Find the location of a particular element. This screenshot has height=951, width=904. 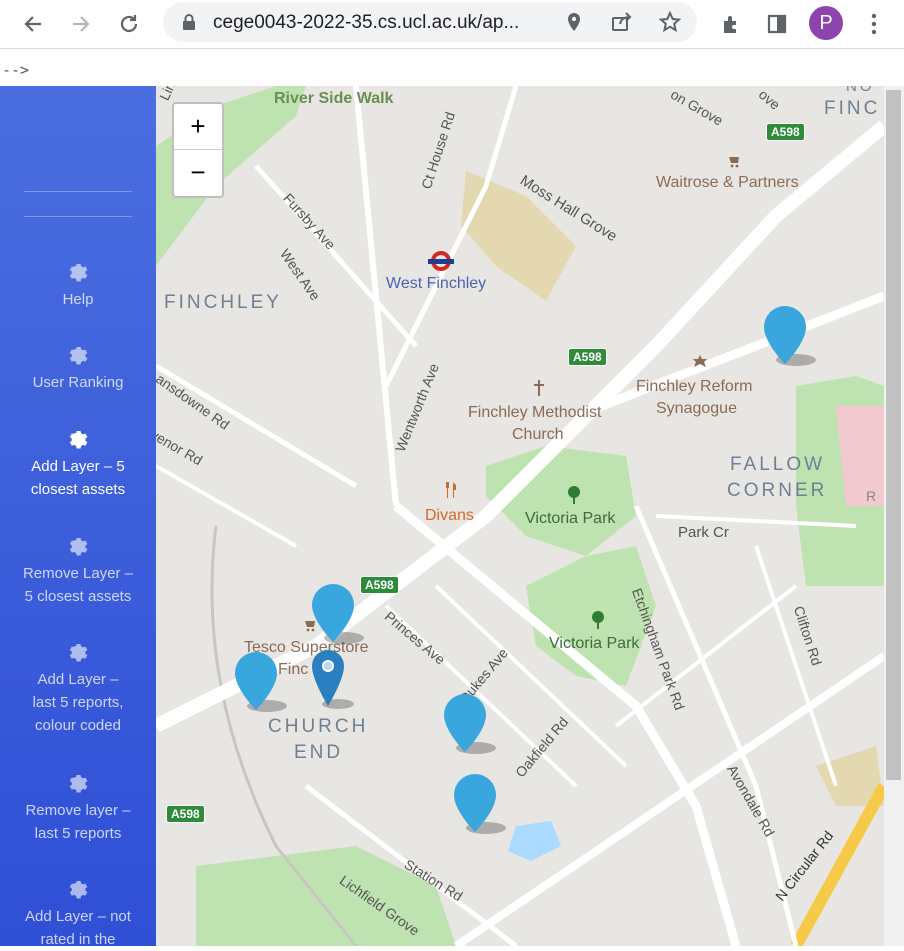

menu-icon is located at coordinates (874, 24).